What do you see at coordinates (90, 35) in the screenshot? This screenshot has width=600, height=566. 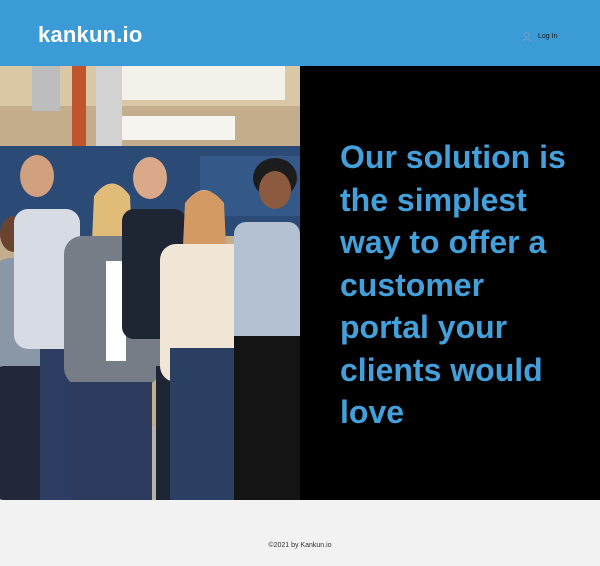 I see `site-logo: kankun.io` at bounding box center [90, 35].